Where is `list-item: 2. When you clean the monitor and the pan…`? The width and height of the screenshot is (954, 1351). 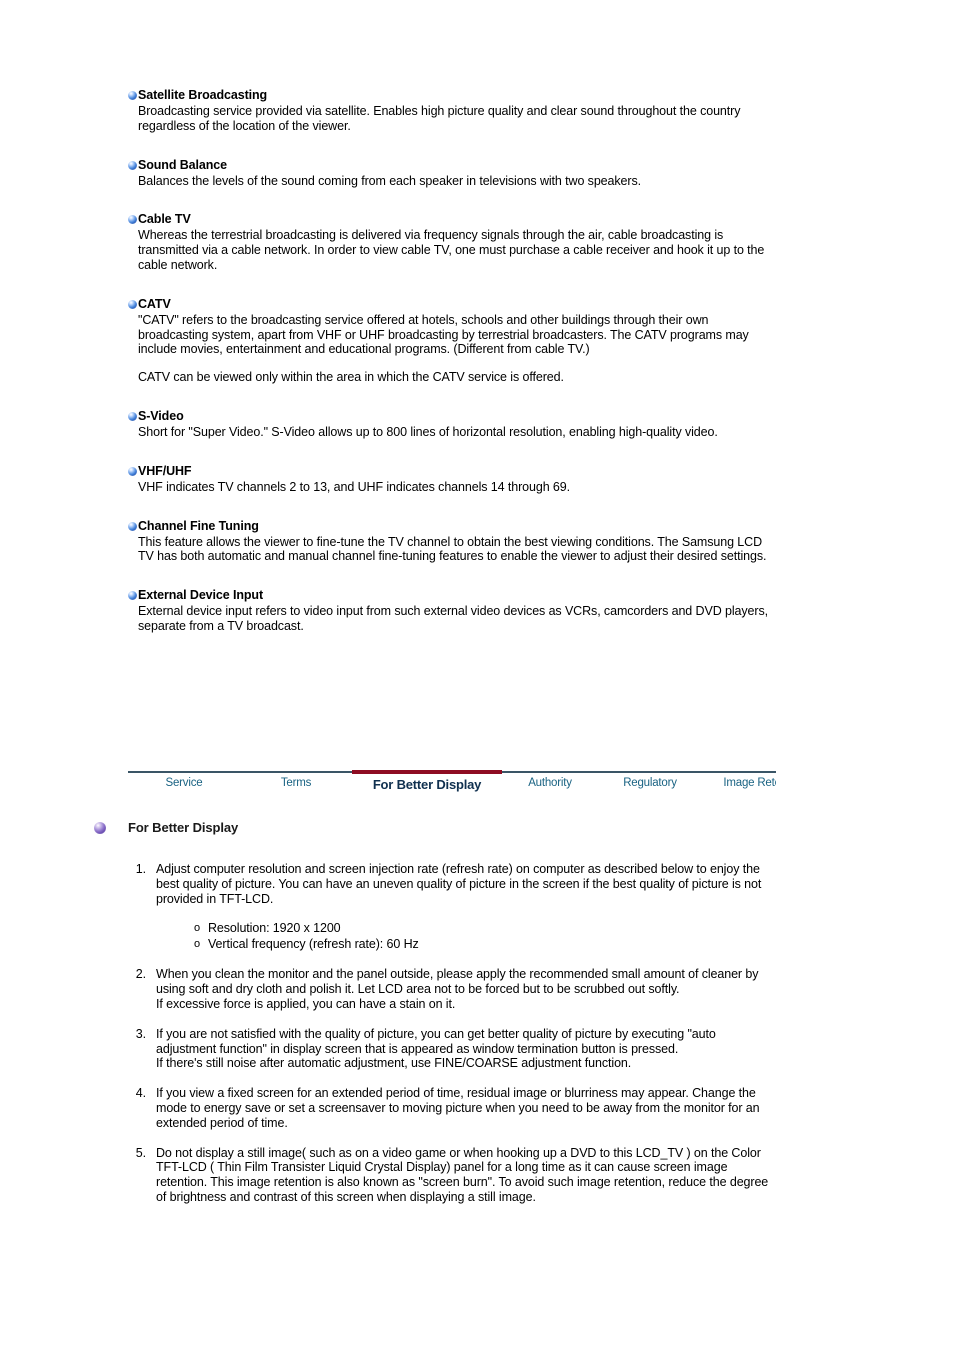
list-item: 2. When you clean the monitor and the pan… is located at coordinates (452, 989).